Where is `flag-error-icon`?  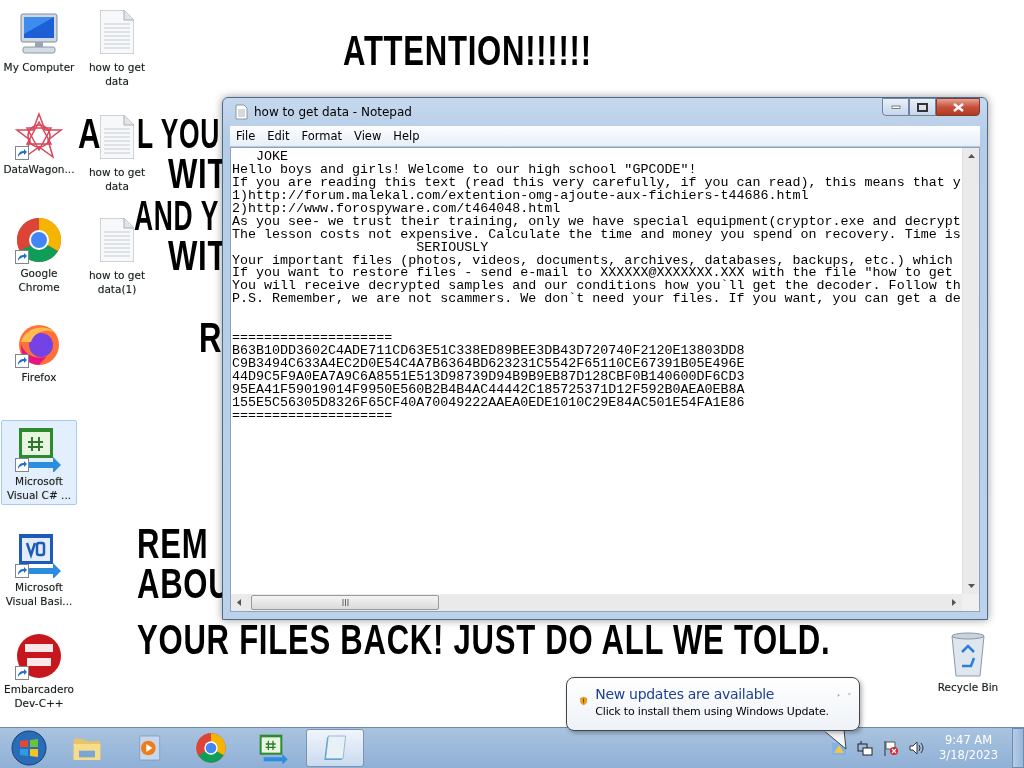
flag-error-icon is located at coordinates (891, 748).